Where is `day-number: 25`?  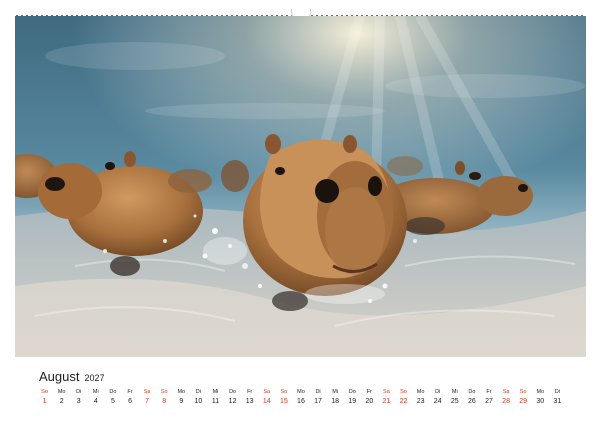
day-number: 25 is located at coordinates (454, 401).